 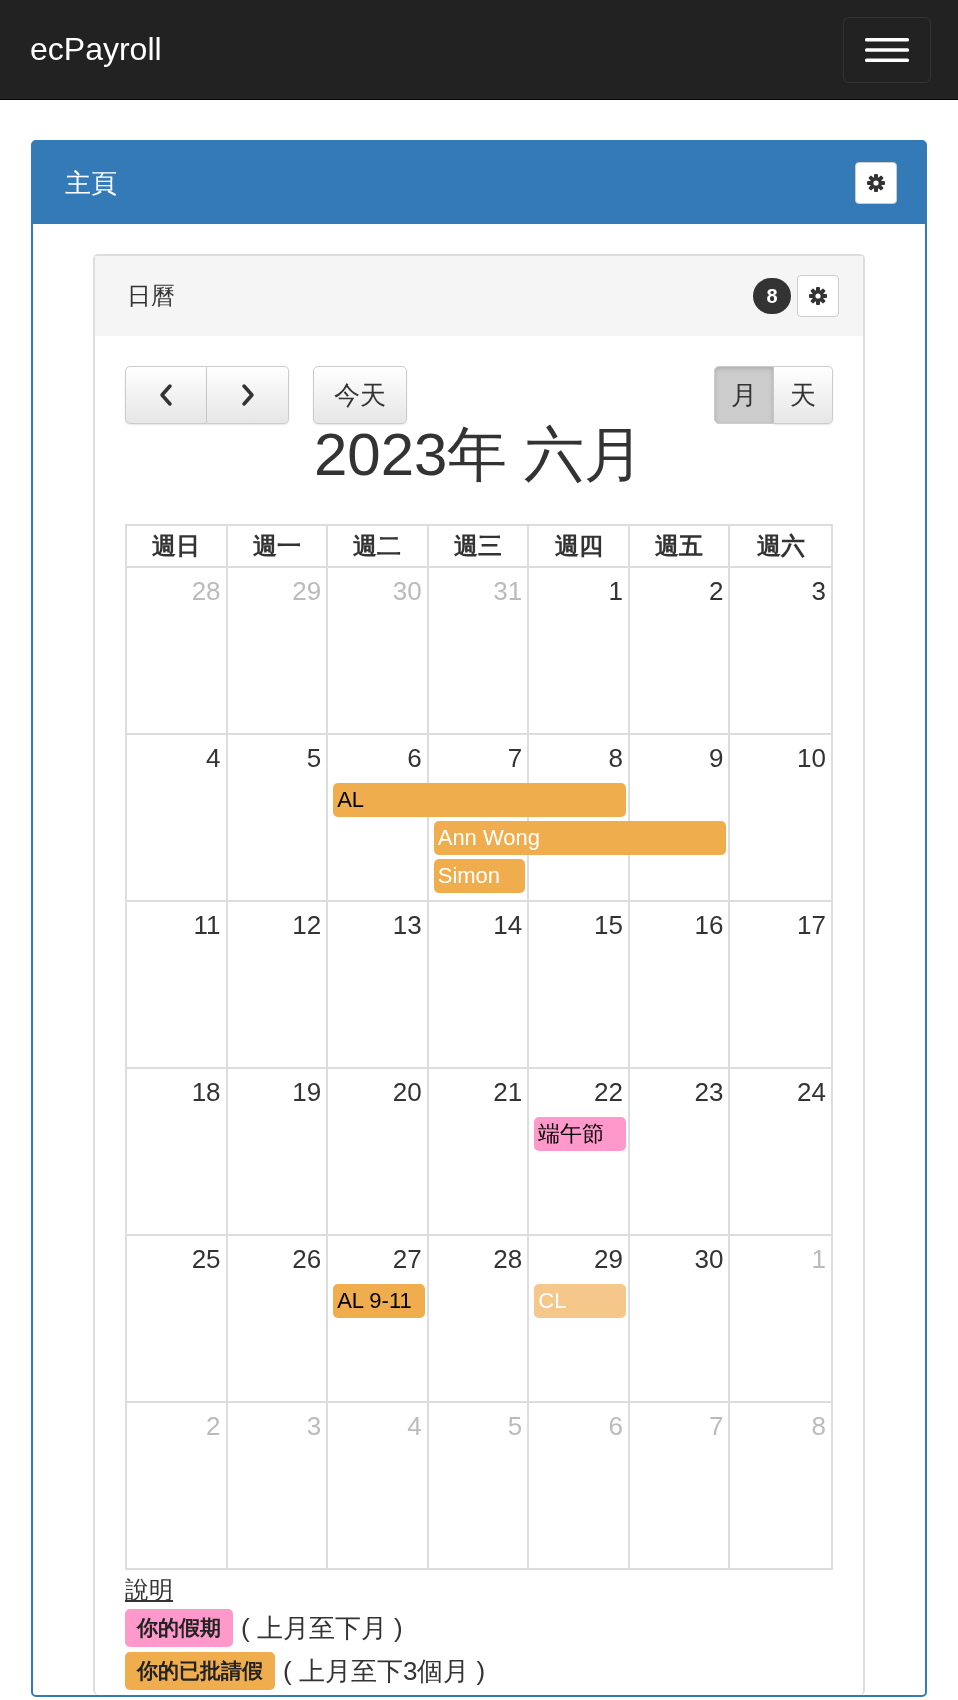 I want to click on calendar-event: AL 9-11, so click(x=379, y=1301).